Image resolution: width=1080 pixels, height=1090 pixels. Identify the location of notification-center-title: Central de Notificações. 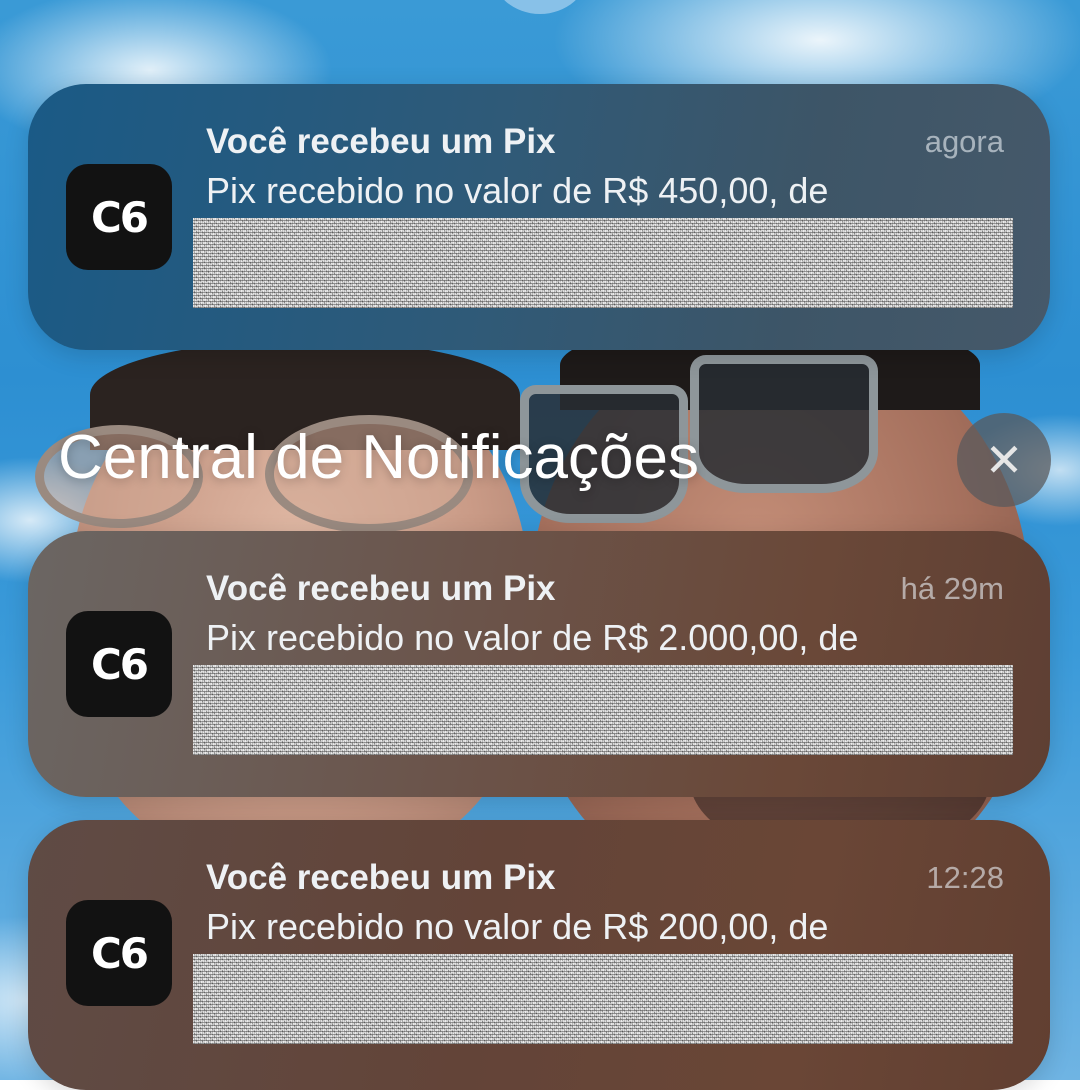
(378, 457).